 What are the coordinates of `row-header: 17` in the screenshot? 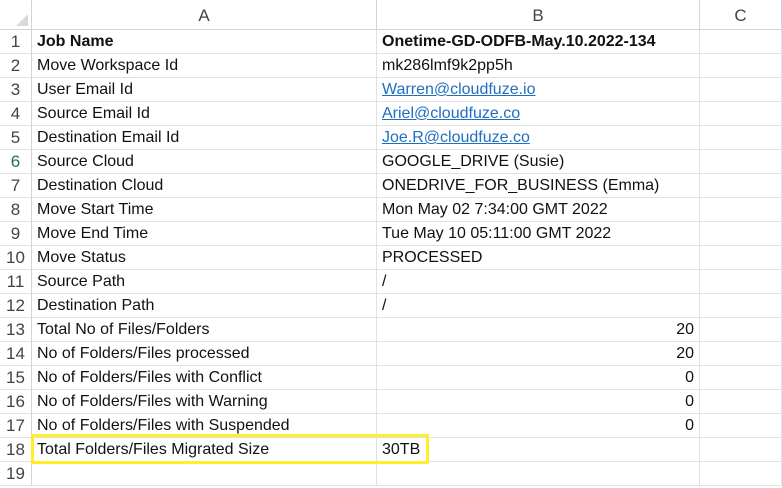 It's located at (16, 426).